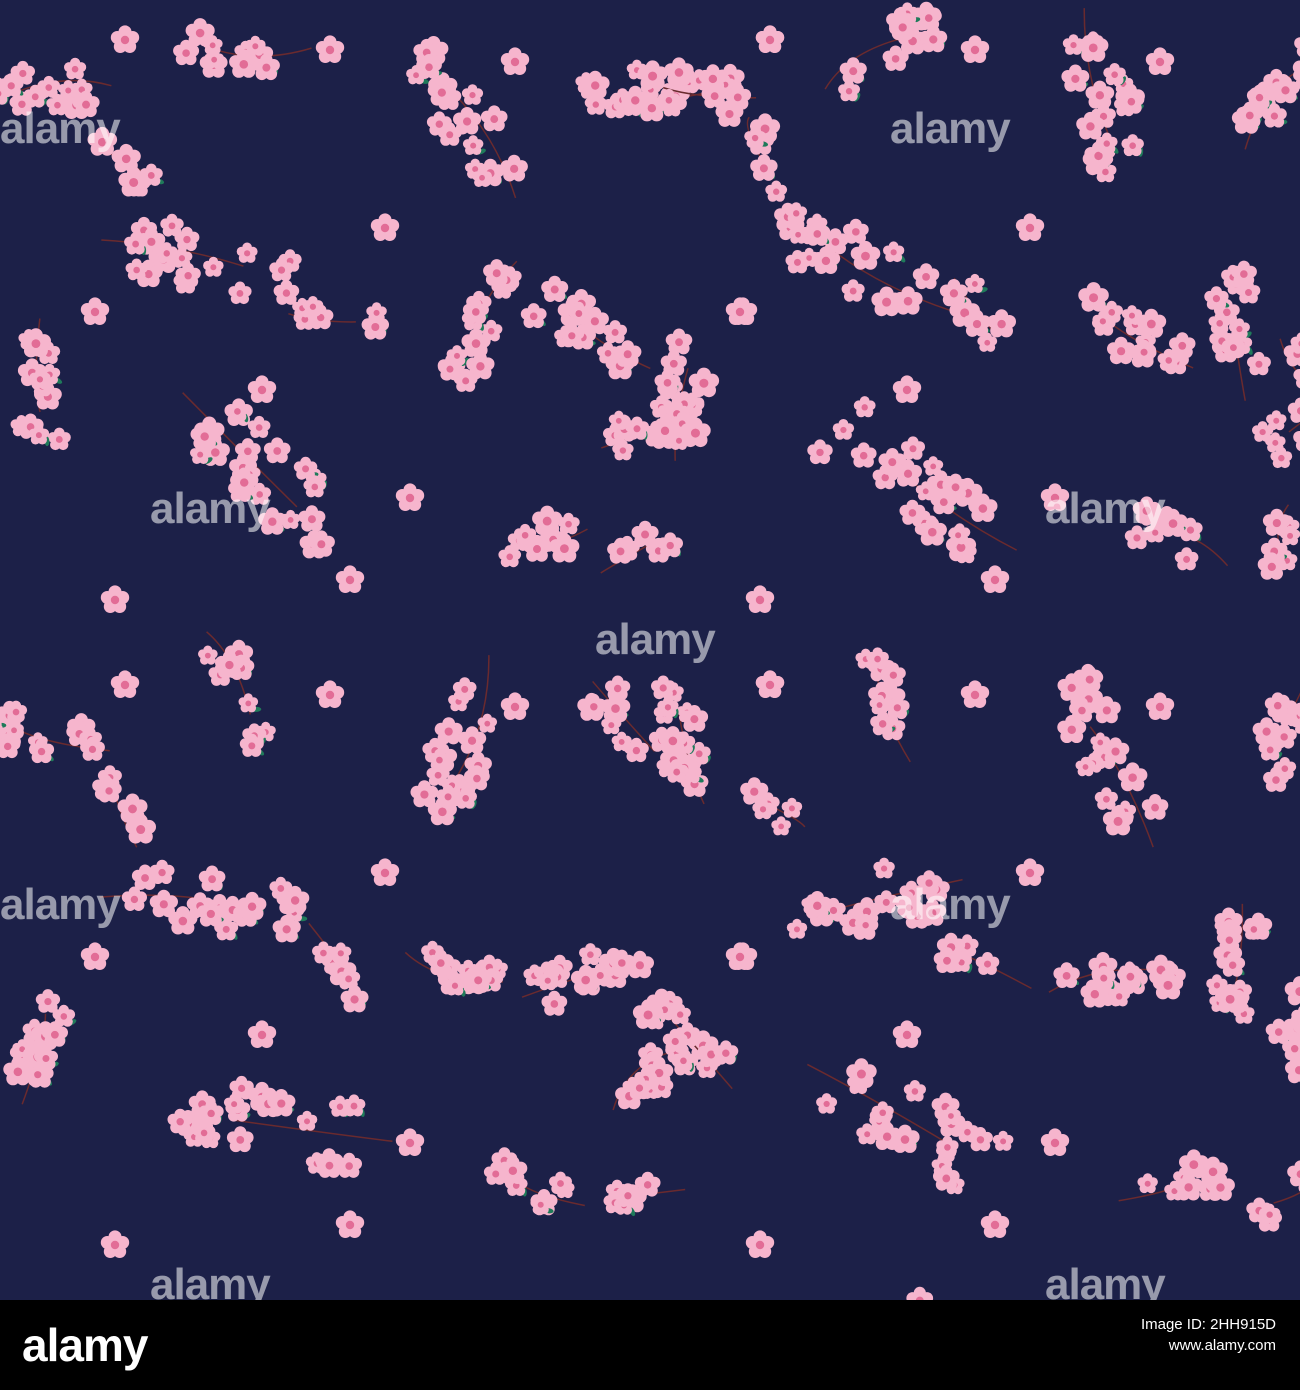 The height and width of the screenshot is (1390, 1300). I want to click on image-id: Image ID: 2HH915D, so click(1208, 1324).